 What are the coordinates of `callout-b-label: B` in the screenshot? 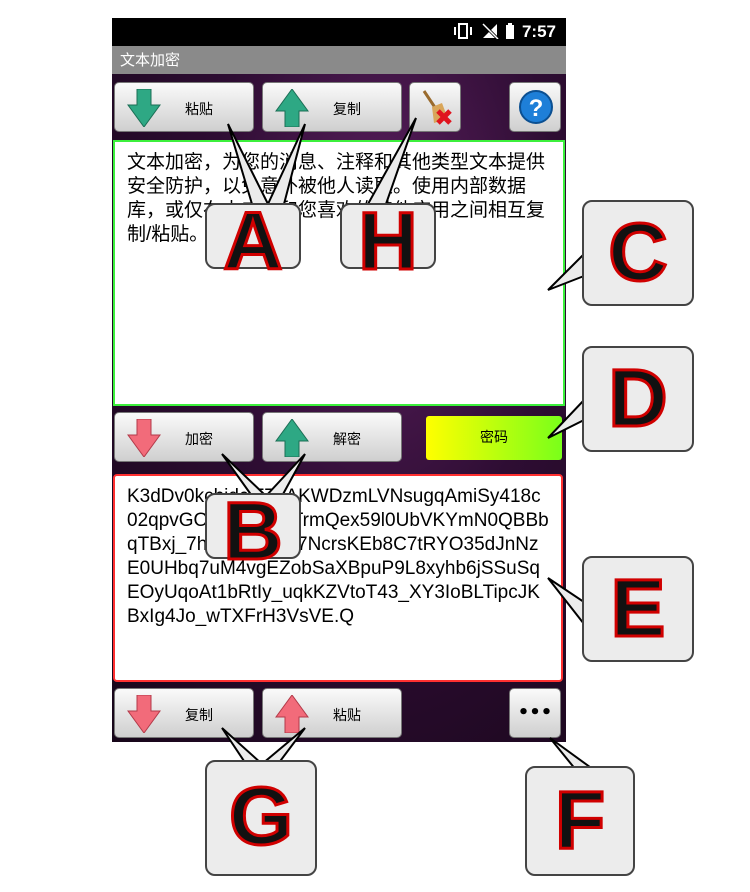 It's located at (253, 531).